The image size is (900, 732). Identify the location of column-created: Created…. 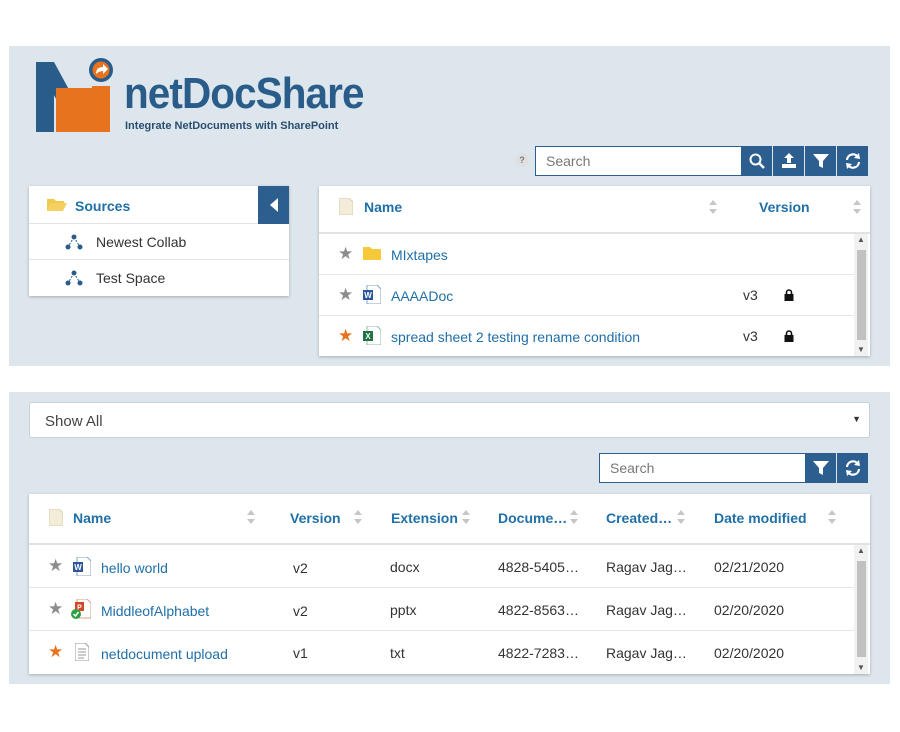
(639, 518).